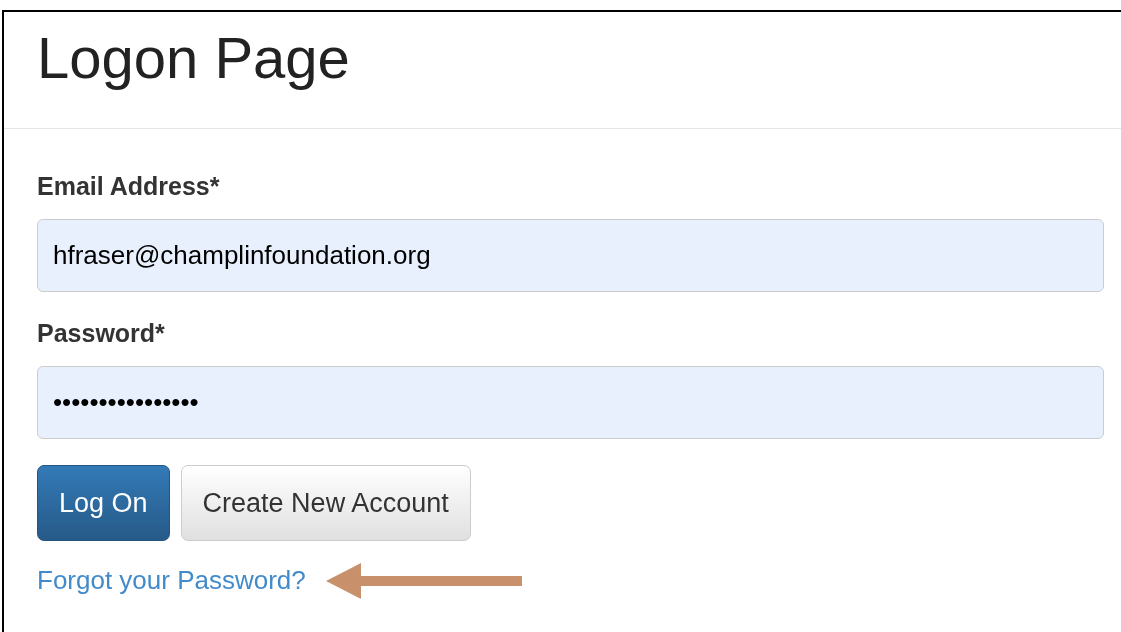  Describe the element at coordinates (101, 333) in the screenshot. I see `field-label: Password*` at that location.